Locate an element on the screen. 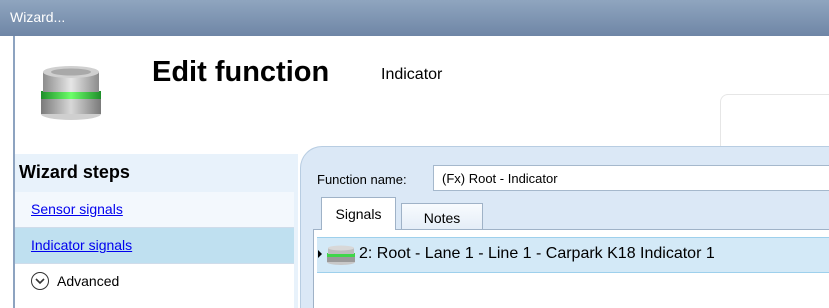 Image resolution: width=829 pixels, height=308 pixels. indicator-signals-link: Indicator signals is located at coordinates (81, 245).